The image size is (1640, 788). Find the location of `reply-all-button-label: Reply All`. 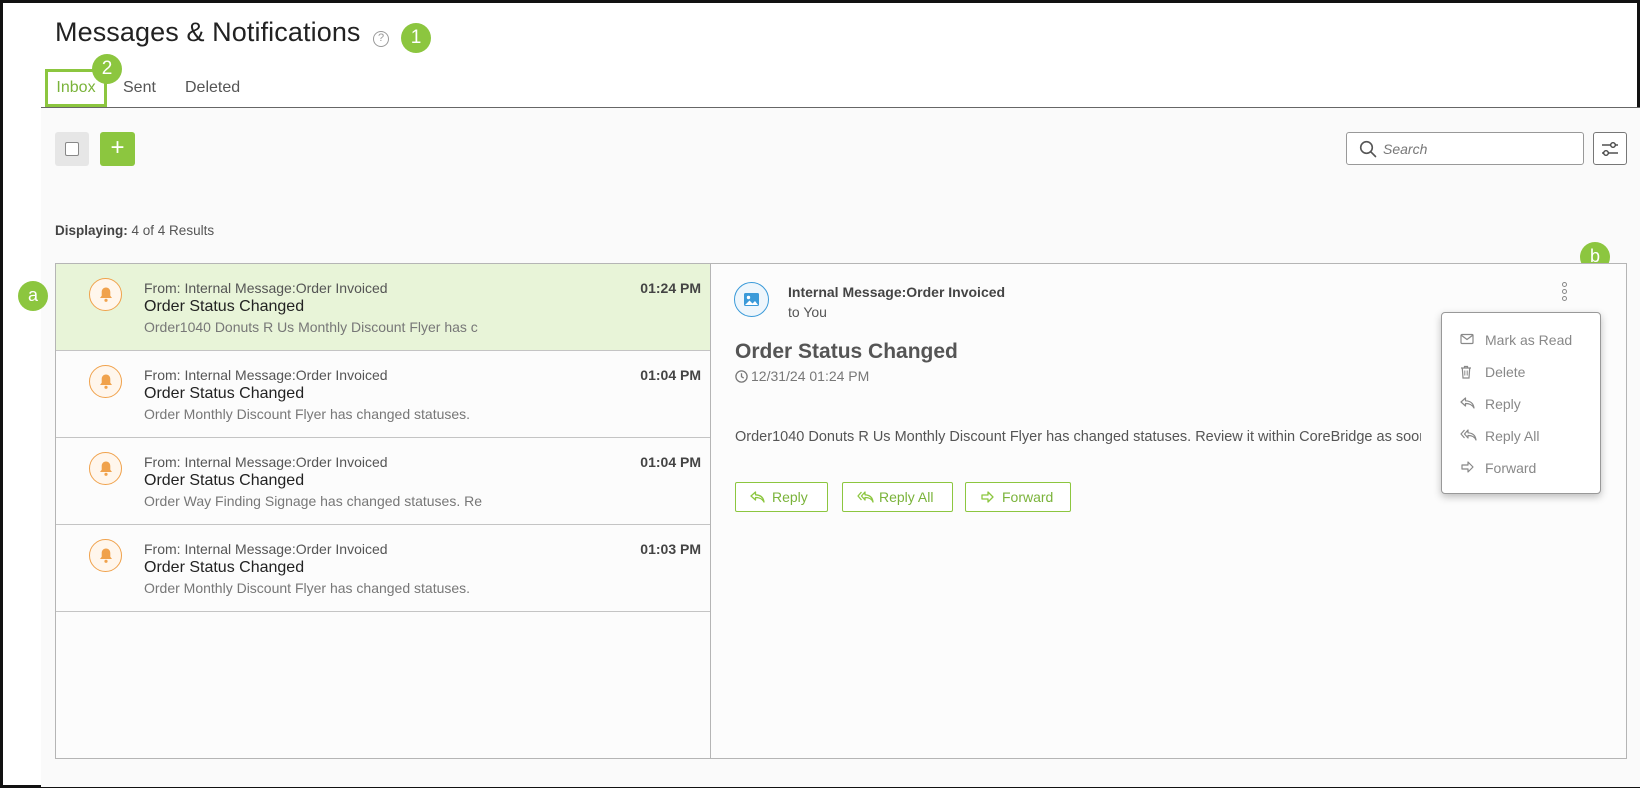

reply-all-button-label: Reply All is located at coordinates (906, 497).